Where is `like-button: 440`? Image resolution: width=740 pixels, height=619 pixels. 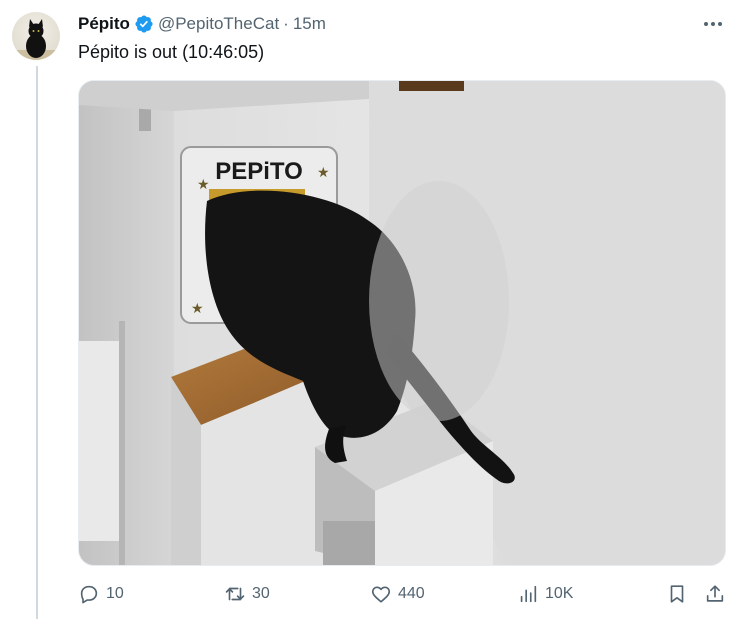
like-button: 440 is located at coordinates (397, 594).